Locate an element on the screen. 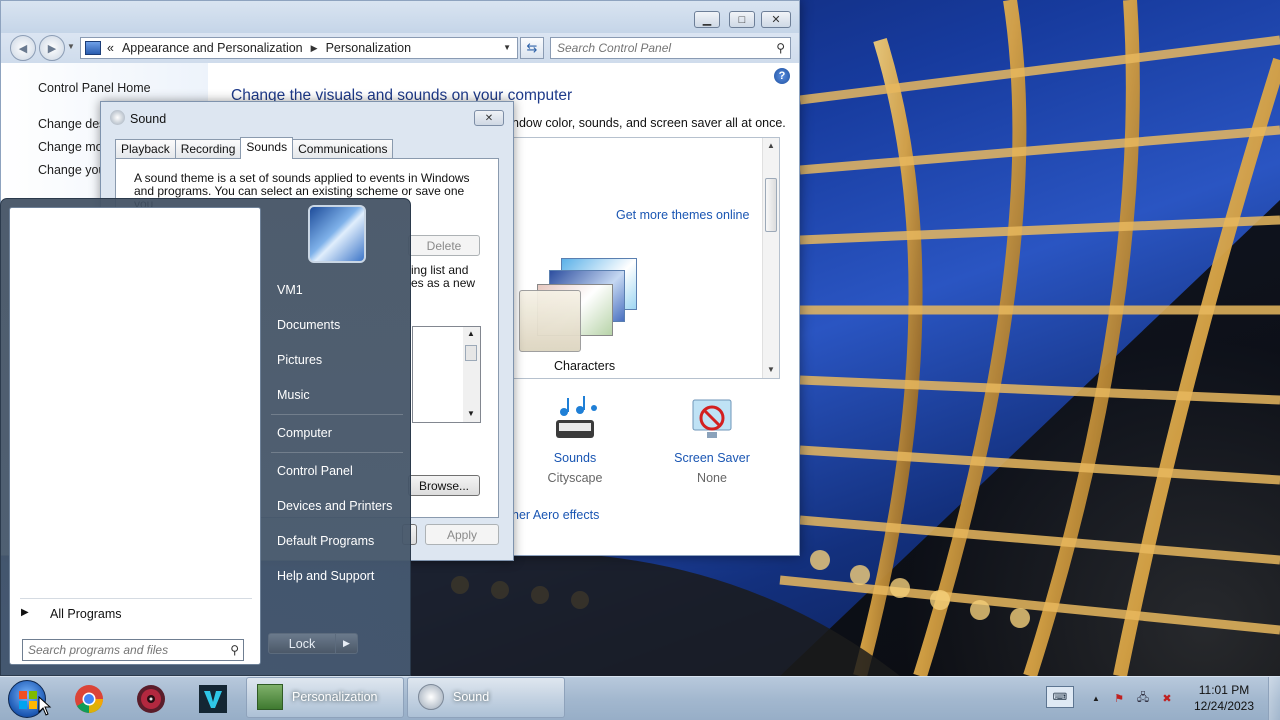 This screenshot has height=720, width=1280. chrome-taskbar-button is located at coordinates (89, 699).